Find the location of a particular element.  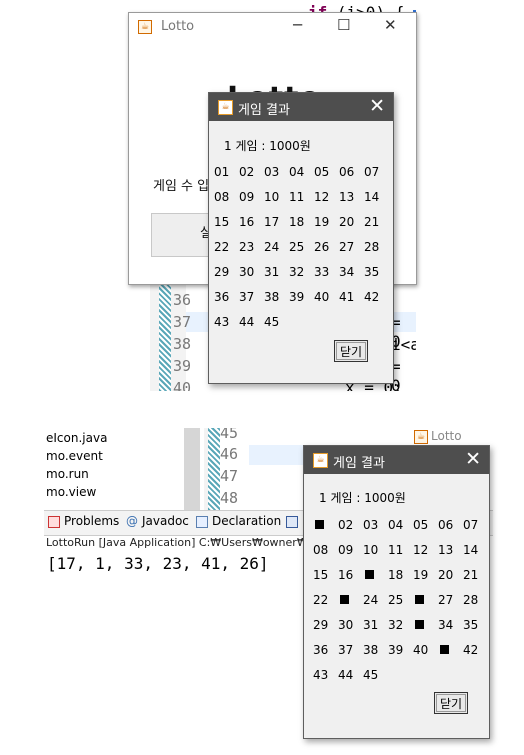

tab-javadoc: @ Javadoc is located at coordinates (157, 521).